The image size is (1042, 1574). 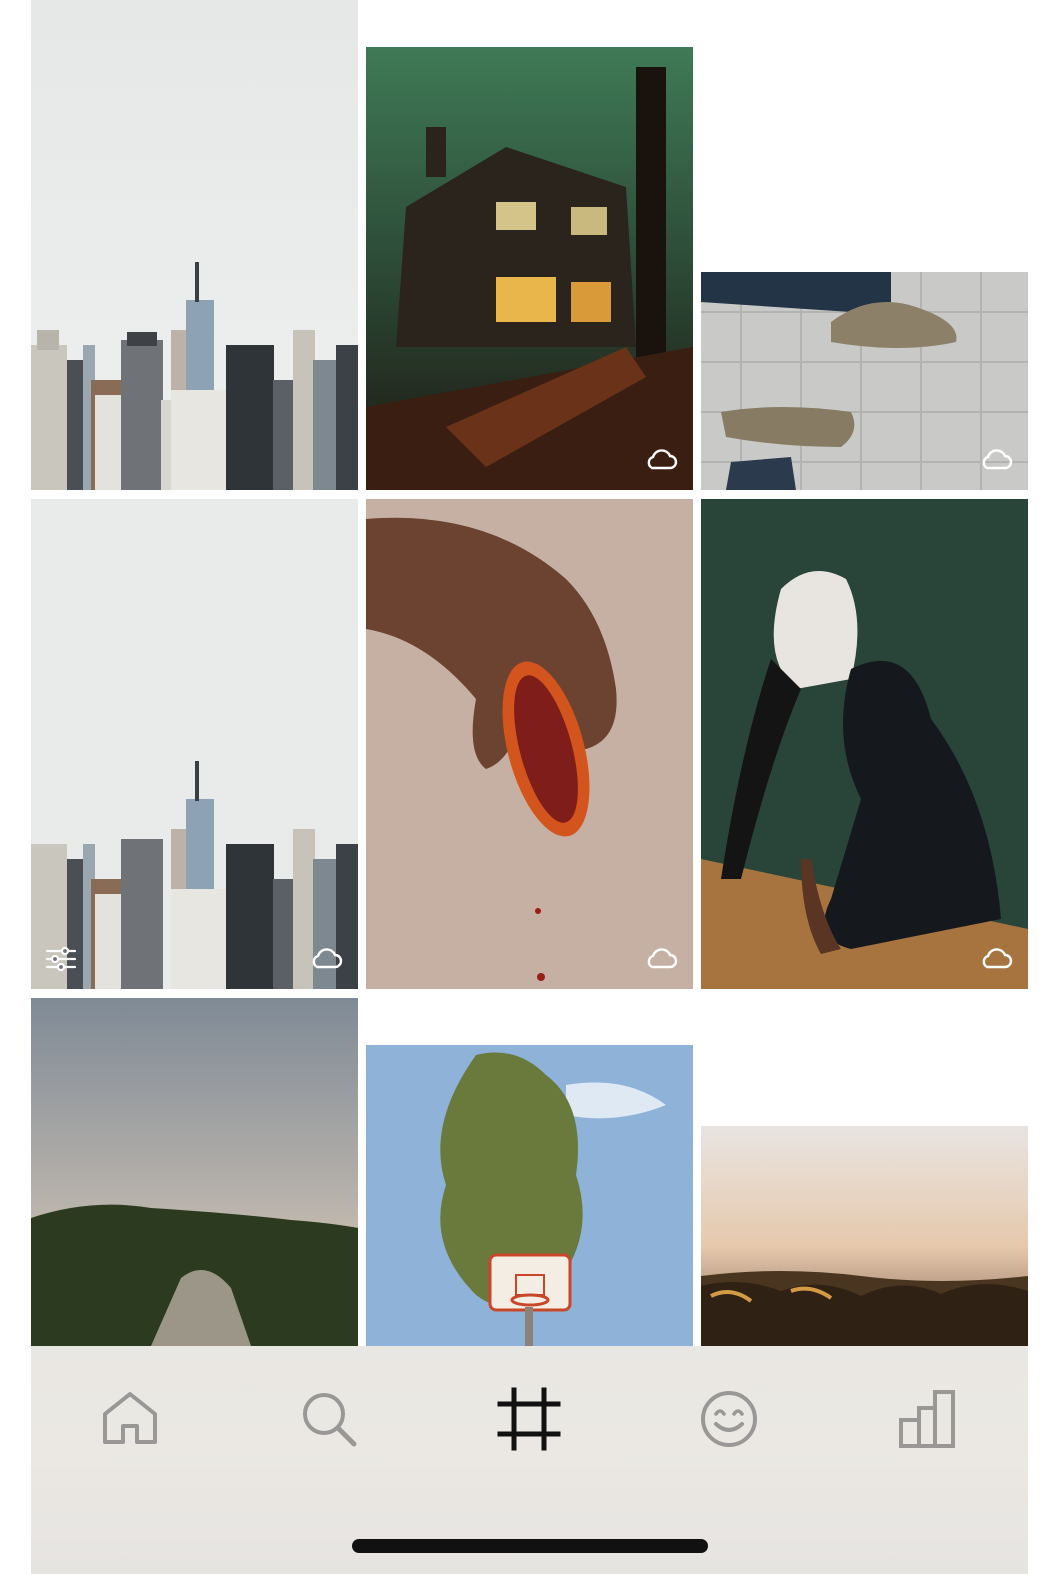 I want to click on photo-tree-hoop, so click(x=529, y=1195).